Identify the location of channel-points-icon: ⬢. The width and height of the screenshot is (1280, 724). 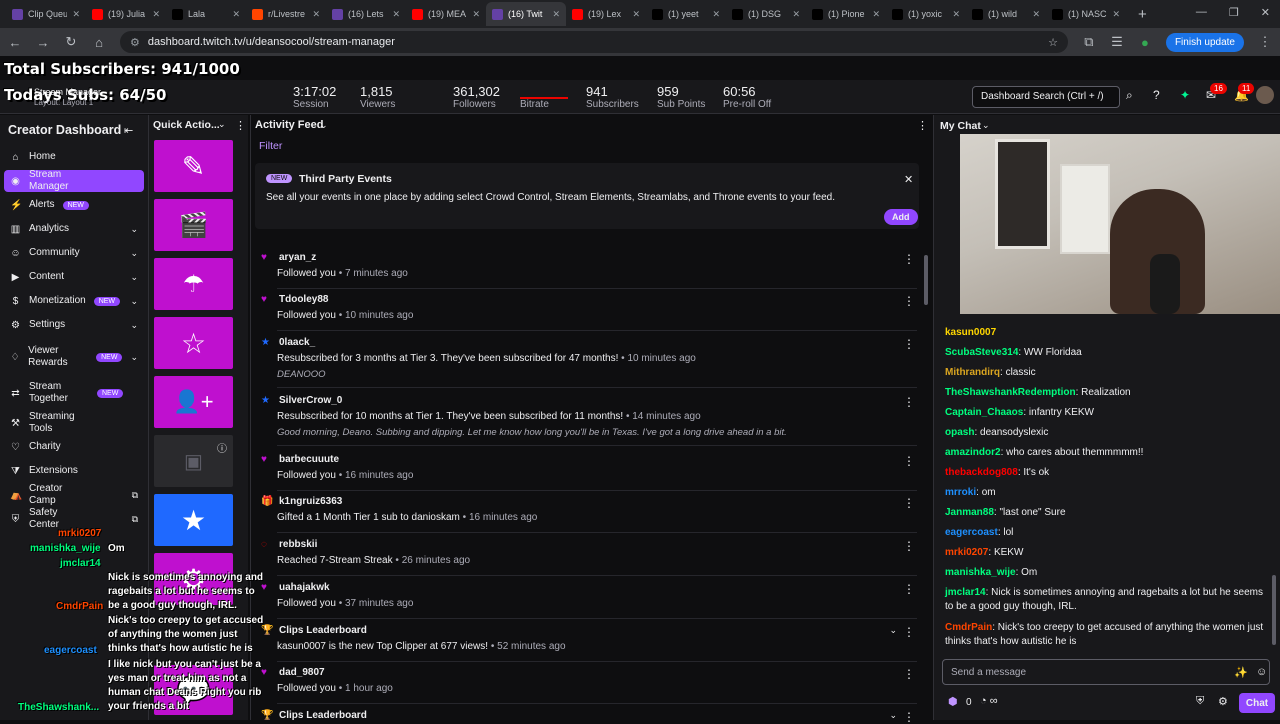
(953, 701).